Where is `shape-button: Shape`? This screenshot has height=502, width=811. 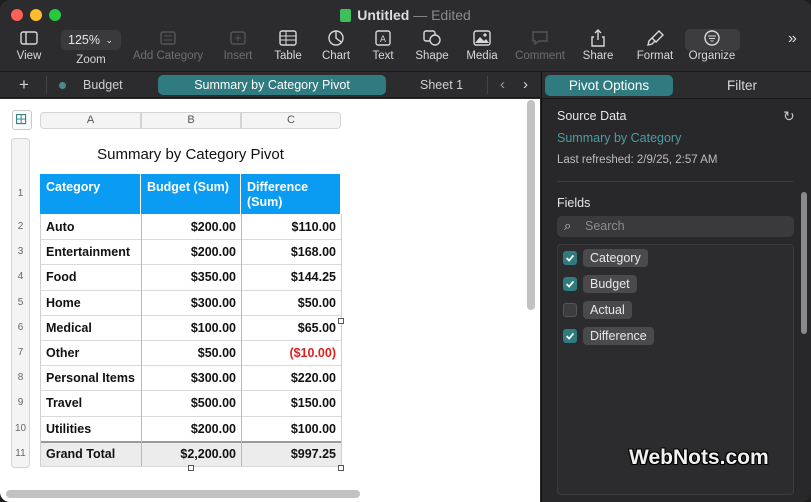 shape-button: Shape is located at coordinates (432, 49).